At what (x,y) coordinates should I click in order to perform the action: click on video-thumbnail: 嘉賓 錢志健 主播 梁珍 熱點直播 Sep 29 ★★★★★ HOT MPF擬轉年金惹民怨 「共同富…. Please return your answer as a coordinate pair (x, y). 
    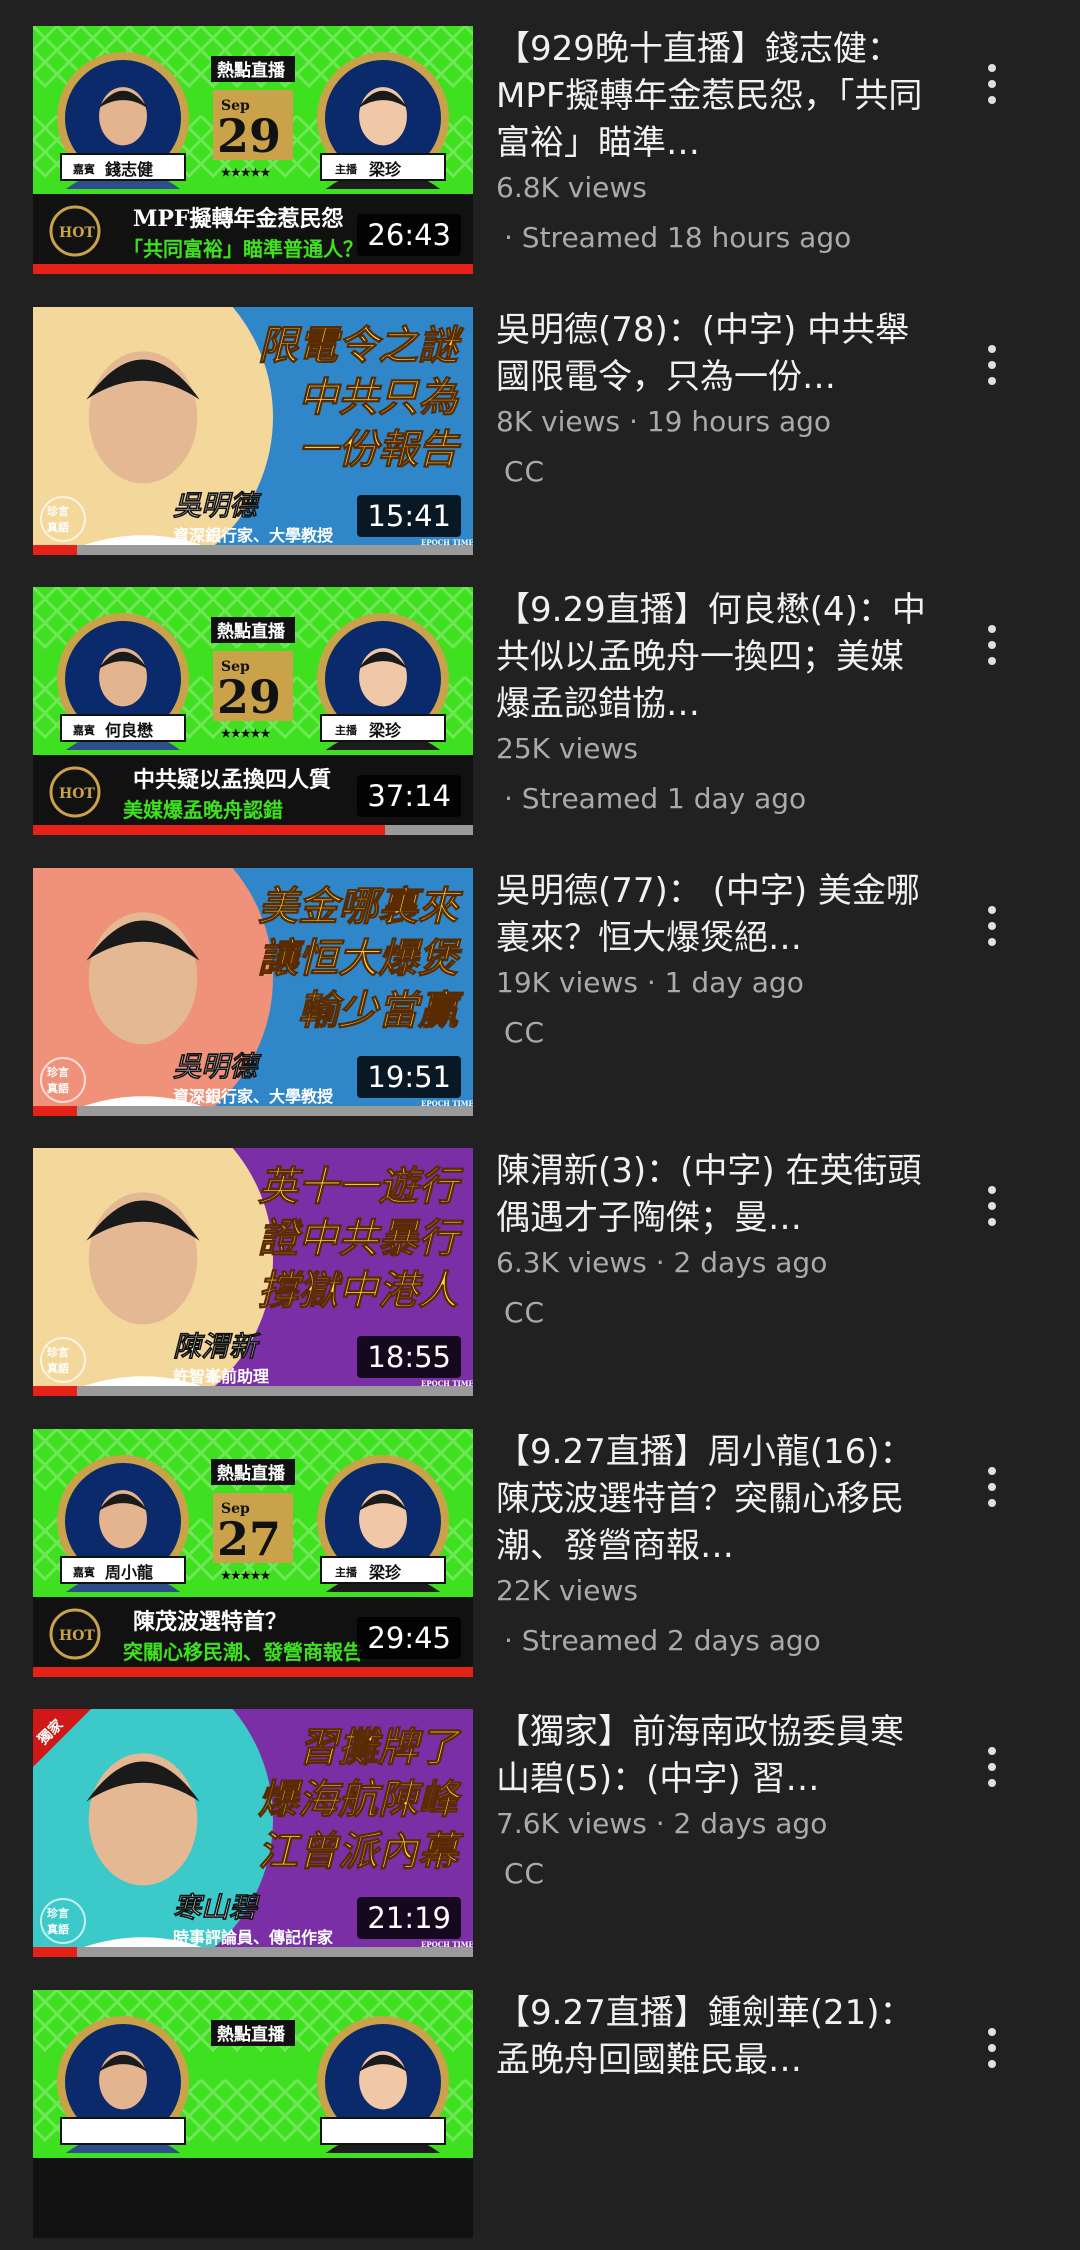
    Looking at the image, I should click on (253, 150).